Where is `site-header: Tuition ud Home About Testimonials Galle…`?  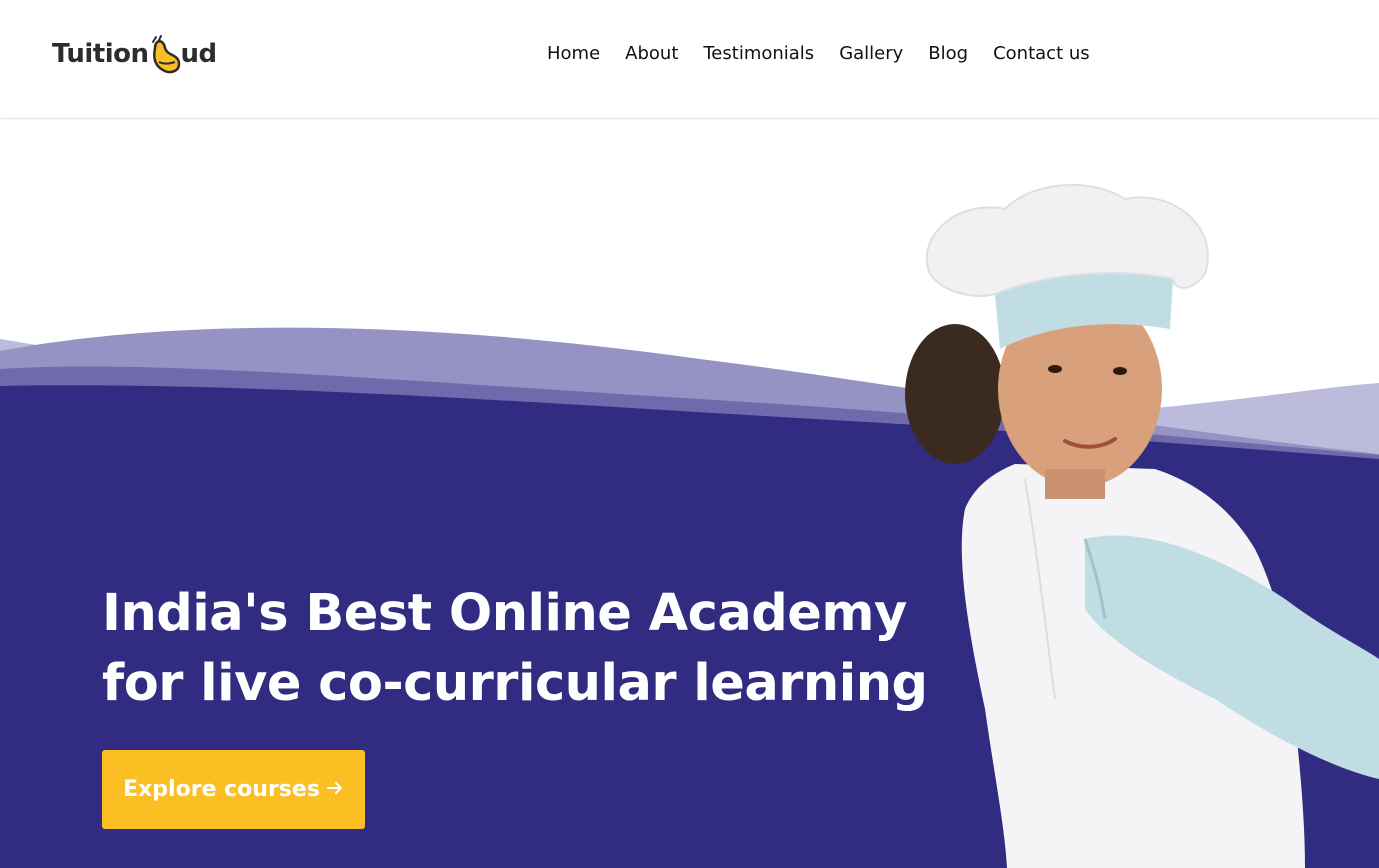 site-header: Tuition ud Home About Testimonials Galle… is located at coordinates (689, 59).